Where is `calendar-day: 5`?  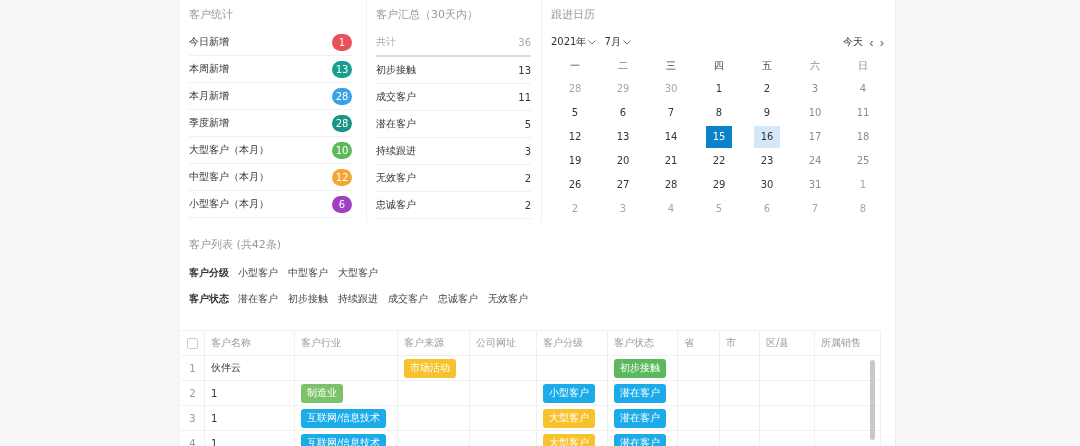
calendar-day: 5 is located at coordinates (575, 113).